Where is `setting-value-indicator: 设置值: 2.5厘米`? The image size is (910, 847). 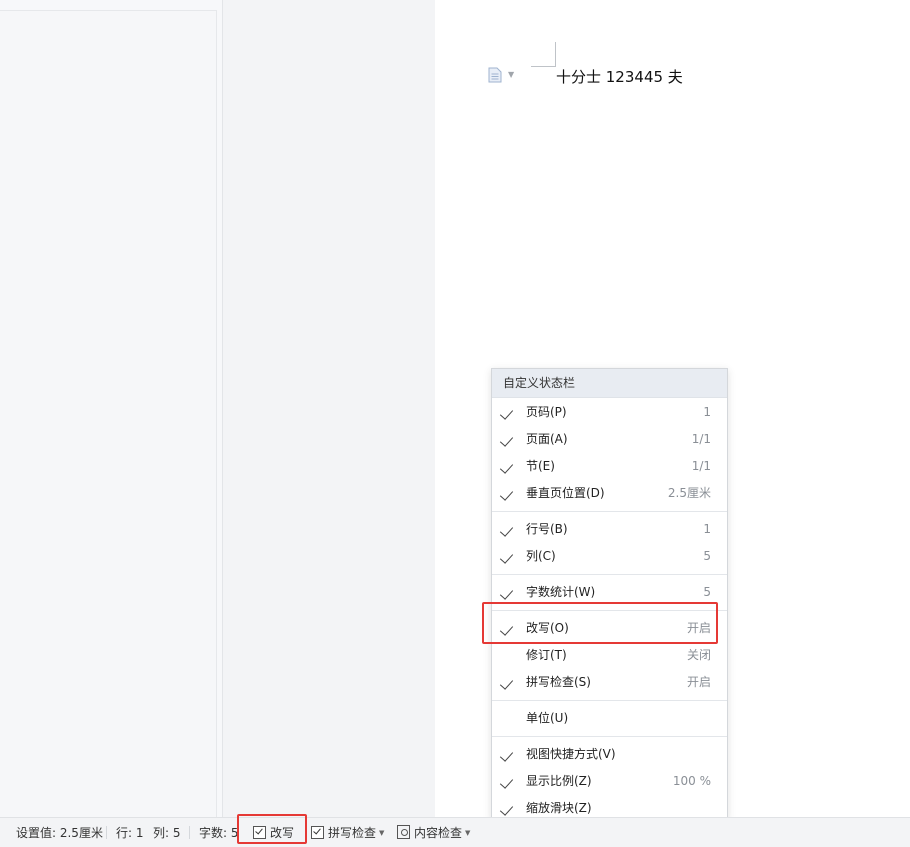
setting-value-indicator: 设置值: 2.5厘米 is located at coordinates (59, 832).